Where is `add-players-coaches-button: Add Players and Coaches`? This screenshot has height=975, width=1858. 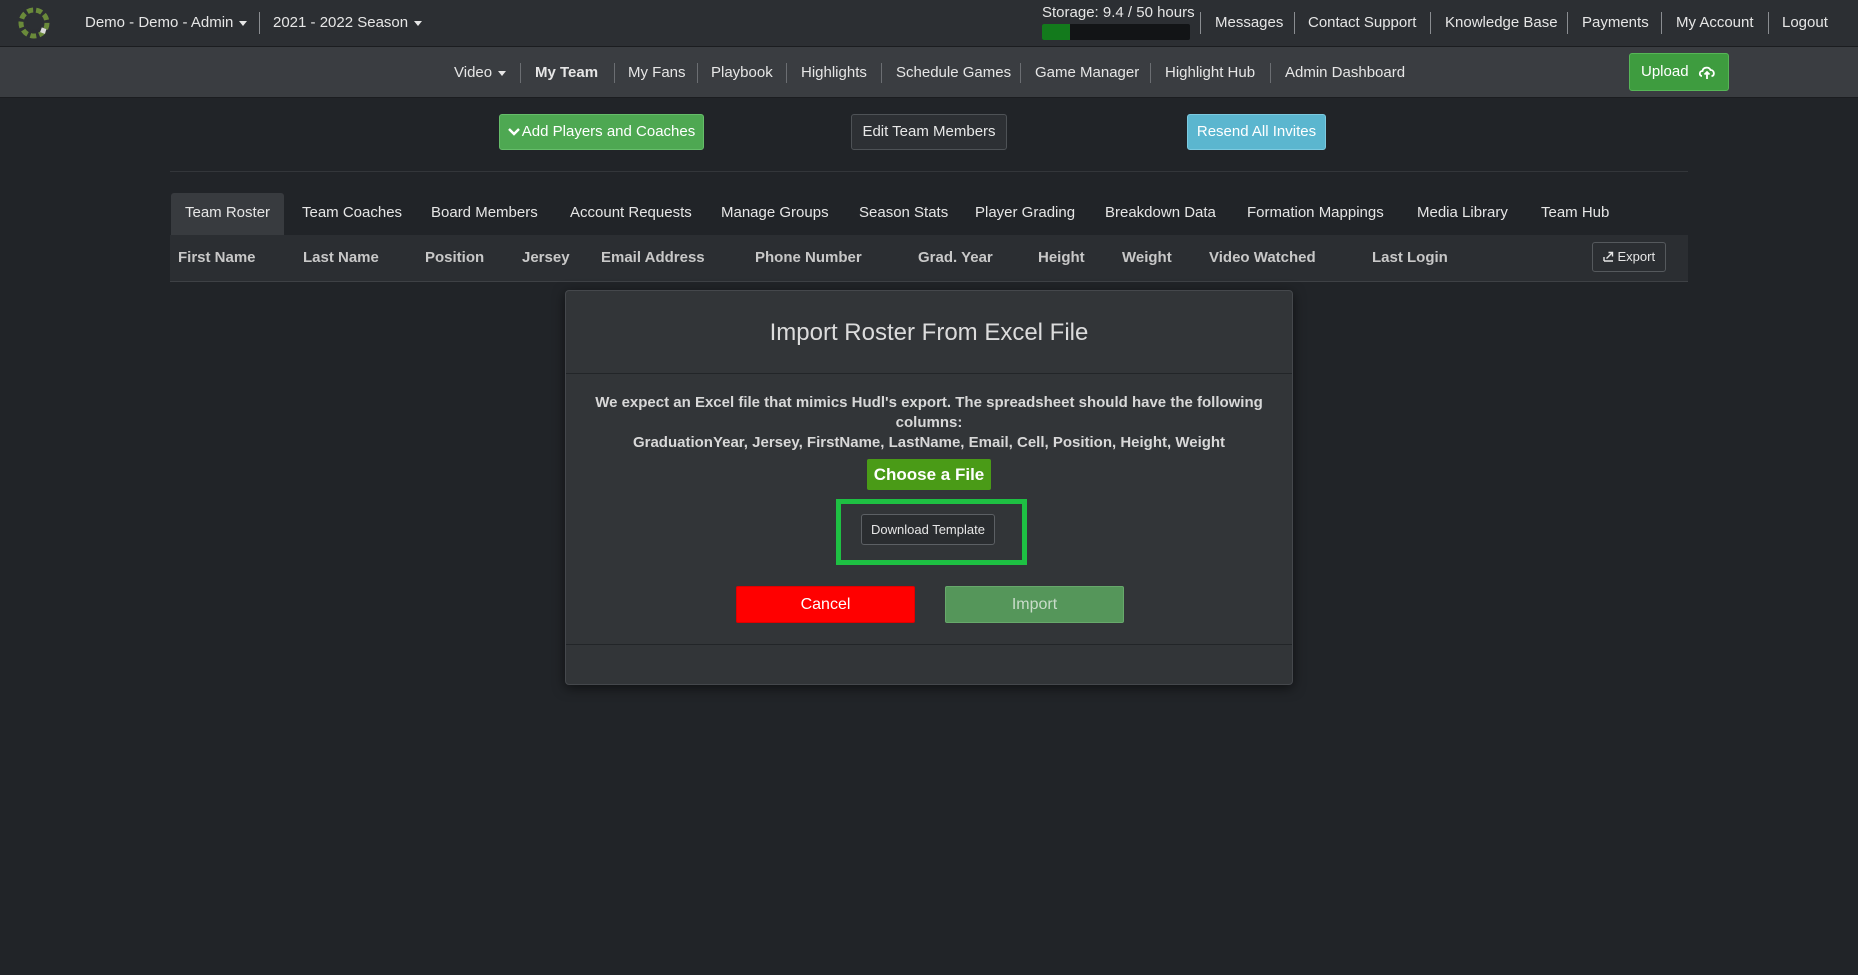
add-players-coaches-button: Add Players and Coaches is located at coordinates (601, 132).